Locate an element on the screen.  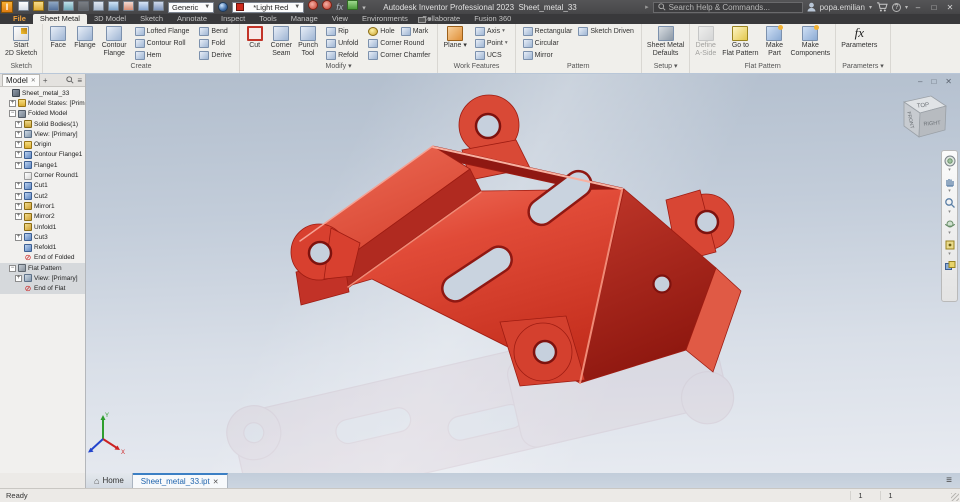
flange-button: Flange is located at coordinates (84, 38).